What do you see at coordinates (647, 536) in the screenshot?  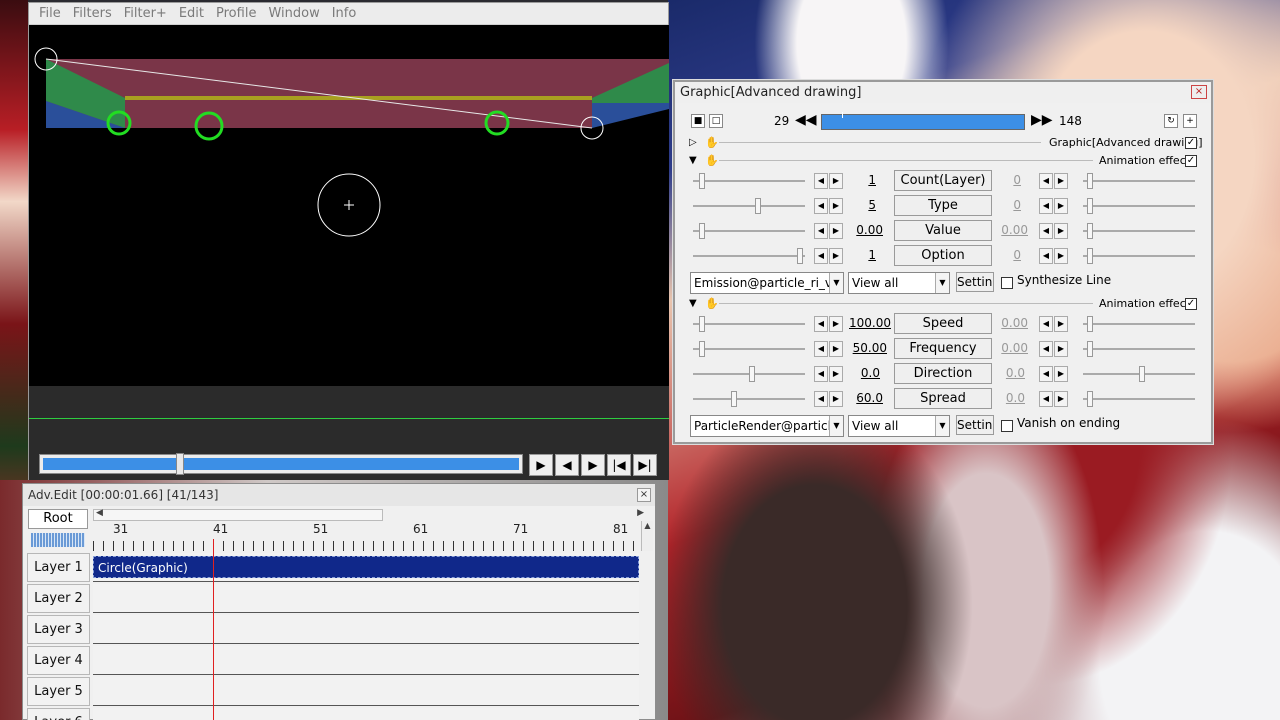 I see `timeline-vscroll: ▲` at bounding box center [647, 536].